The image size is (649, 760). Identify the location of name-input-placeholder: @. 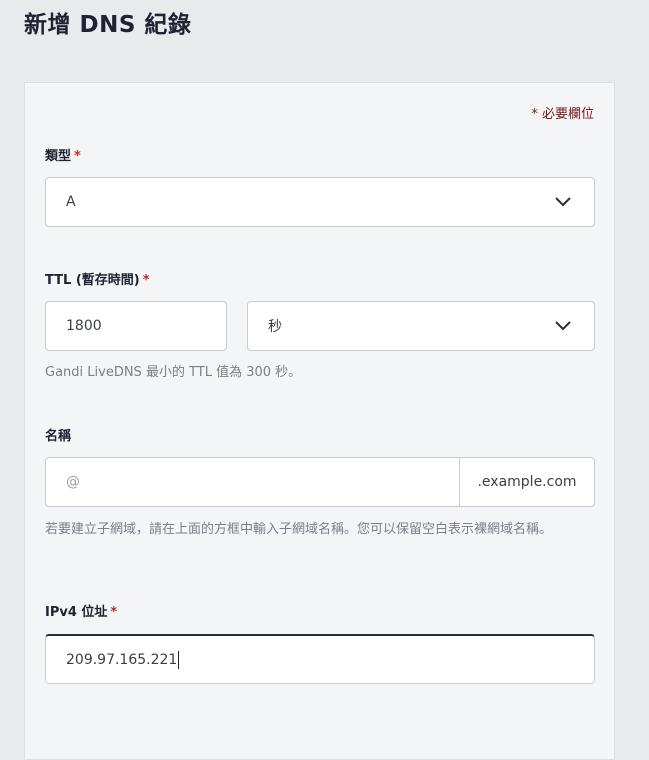
(73, 482).